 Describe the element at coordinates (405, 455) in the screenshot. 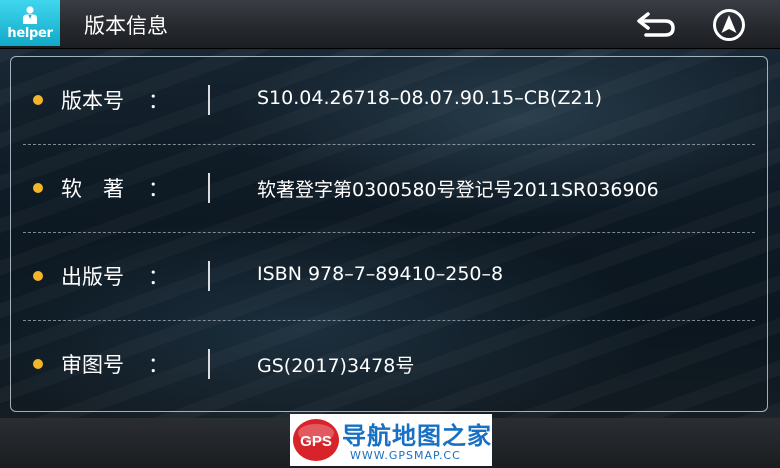

I see `watermark-url: WWW.GPSMAP.CC` at that location.